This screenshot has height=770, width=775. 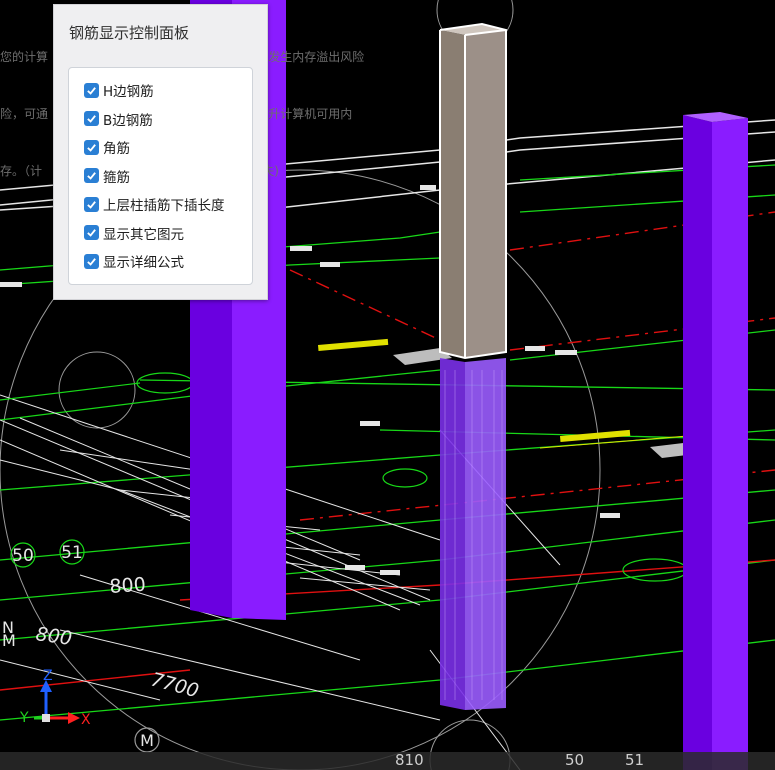 I want to click on dimension-7700: 7700, so click(x=175, y=686).